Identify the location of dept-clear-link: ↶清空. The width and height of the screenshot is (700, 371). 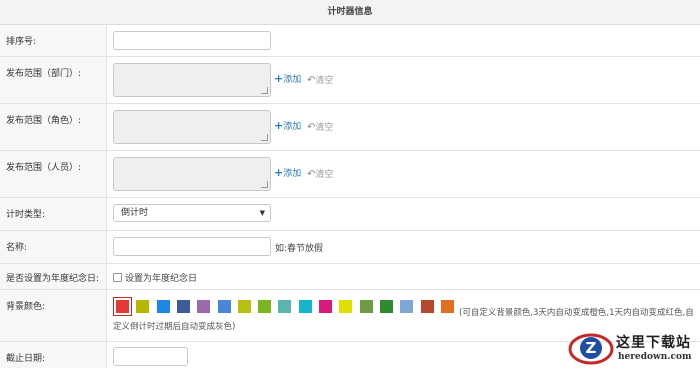
(320, 79).